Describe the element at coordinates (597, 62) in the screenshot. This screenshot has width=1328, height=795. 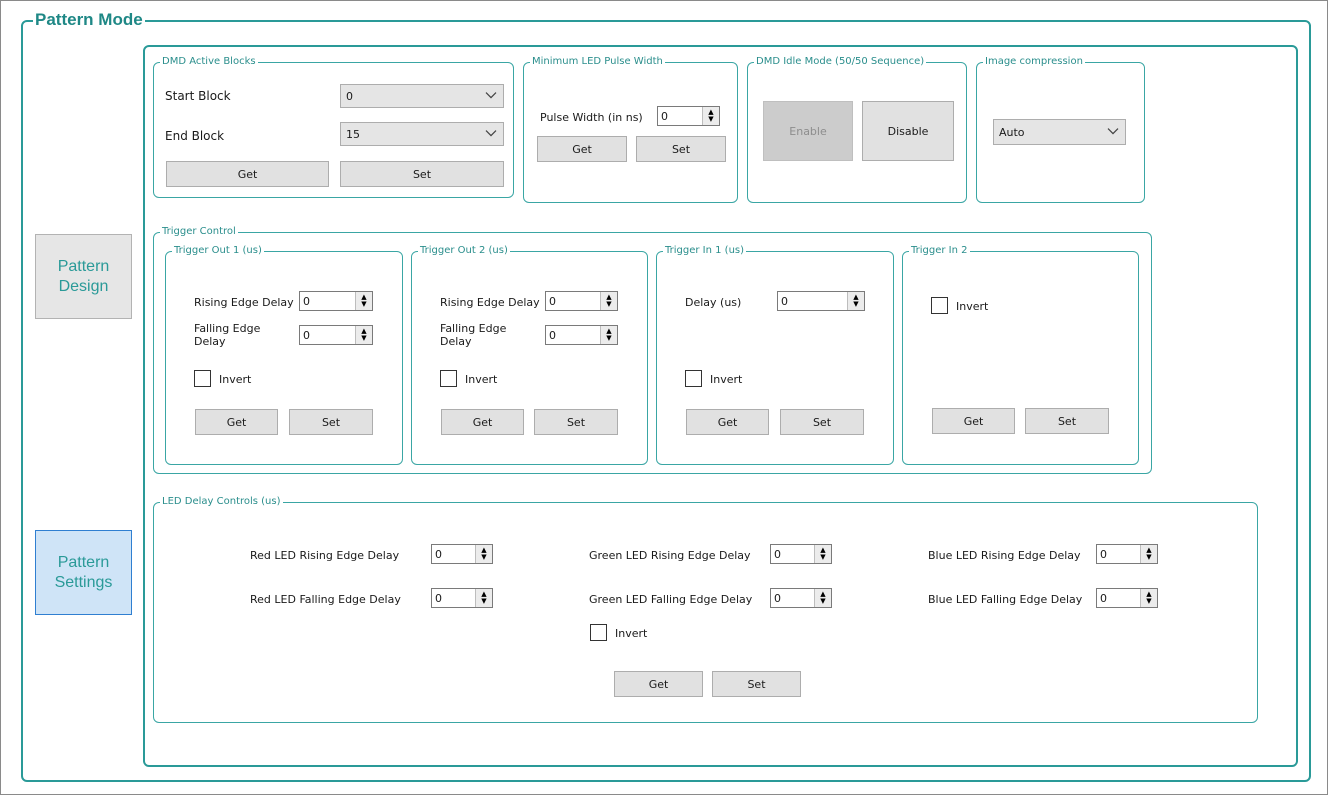
I see `group-legend: Minimum LED Pulse Width` at that location.